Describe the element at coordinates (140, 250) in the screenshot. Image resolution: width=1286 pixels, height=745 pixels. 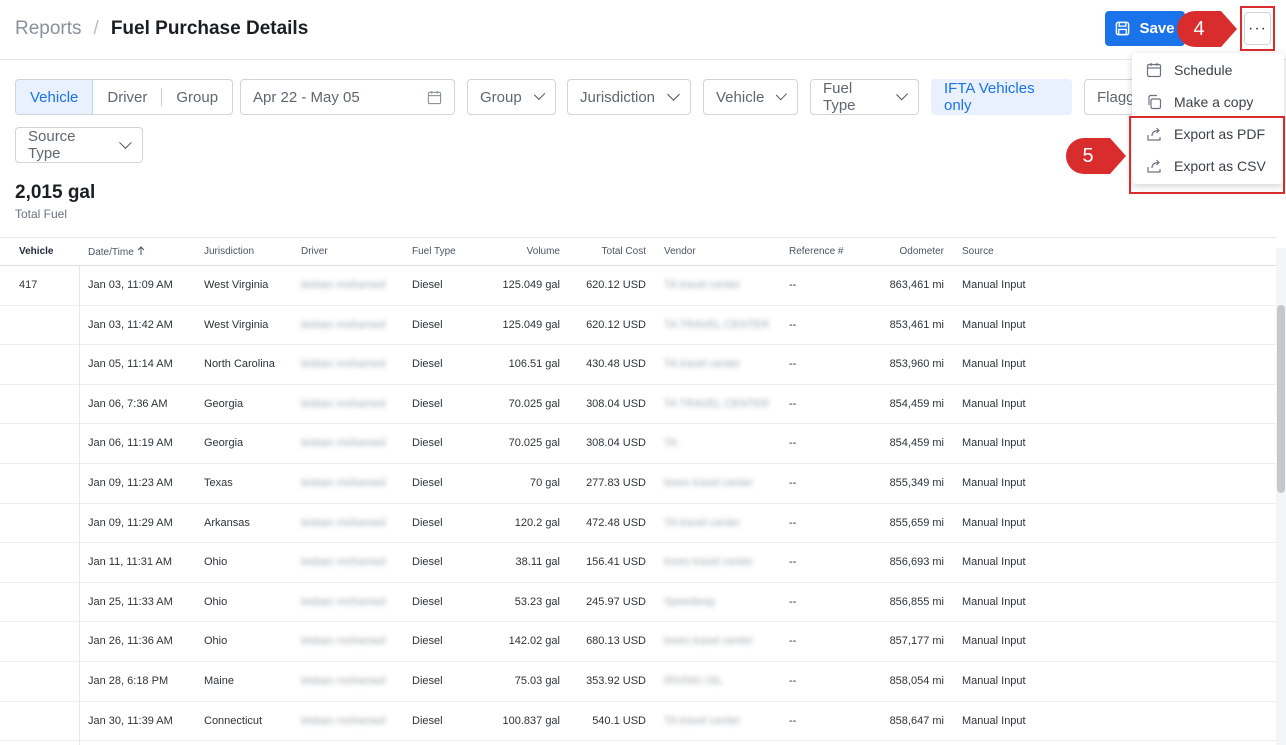
I see `sort-ascending-icon` at that location.